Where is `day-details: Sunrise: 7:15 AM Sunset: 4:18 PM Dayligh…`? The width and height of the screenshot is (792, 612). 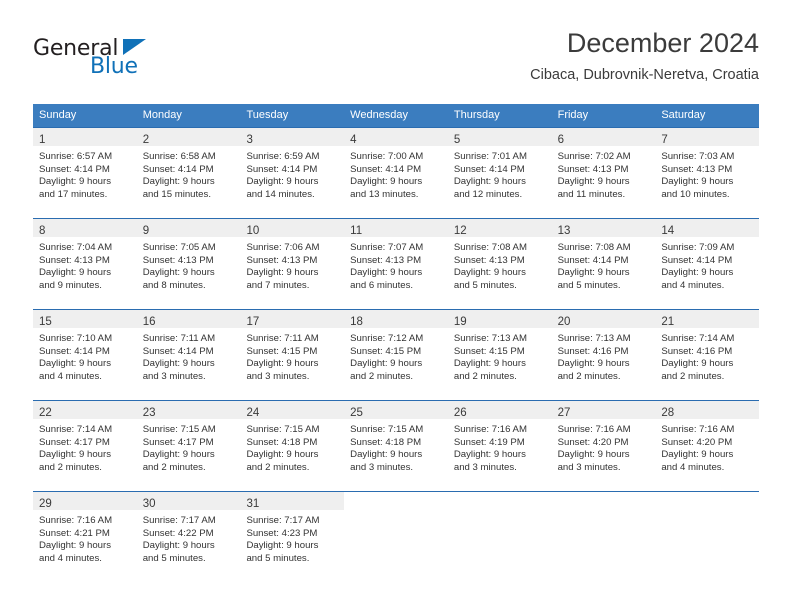
day-details: Sunrise: 7:15 AM Sunset: 4:18 PM Dayligh… is located at coordinates (396, 446).